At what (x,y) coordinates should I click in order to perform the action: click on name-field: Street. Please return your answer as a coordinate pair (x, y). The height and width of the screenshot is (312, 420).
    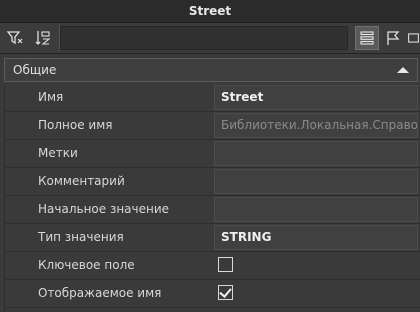
    Looking at the image, I should click on (316, 97).